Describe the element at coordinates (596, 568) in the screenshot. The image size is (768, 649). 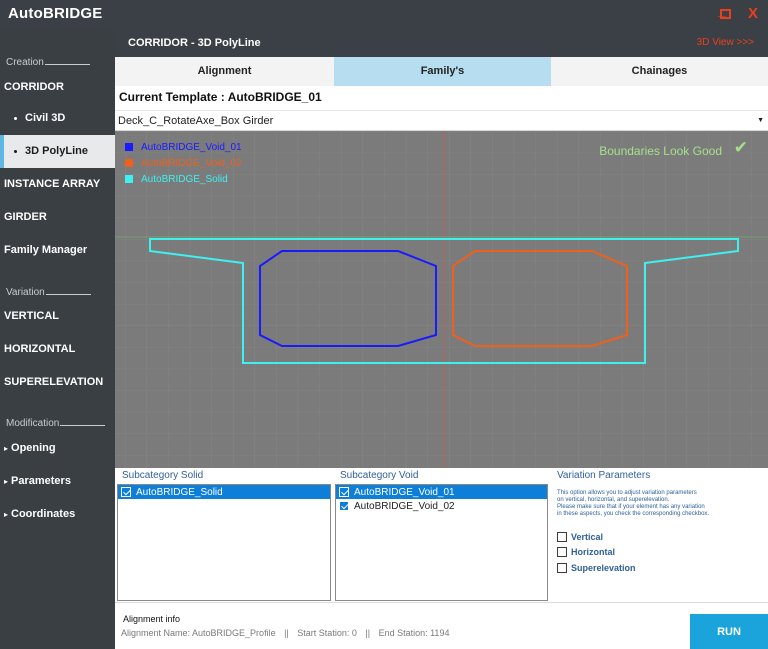
I see `superelevation-checkbox: Superelevation` at that location.